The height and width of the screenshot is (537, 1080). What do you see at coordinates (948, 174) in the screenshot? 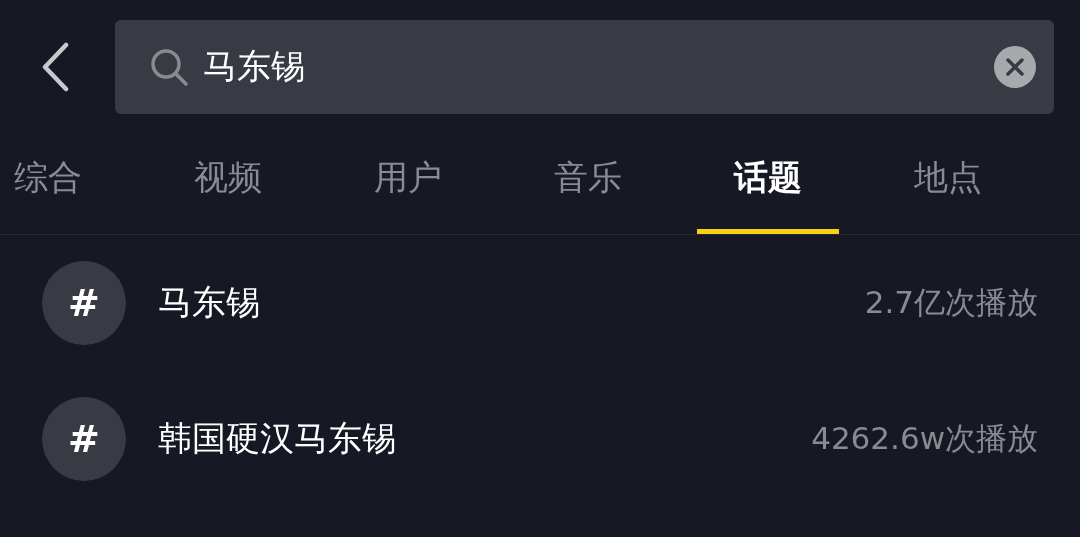
I see `tab: 地点` at bounding box center [948, 174].